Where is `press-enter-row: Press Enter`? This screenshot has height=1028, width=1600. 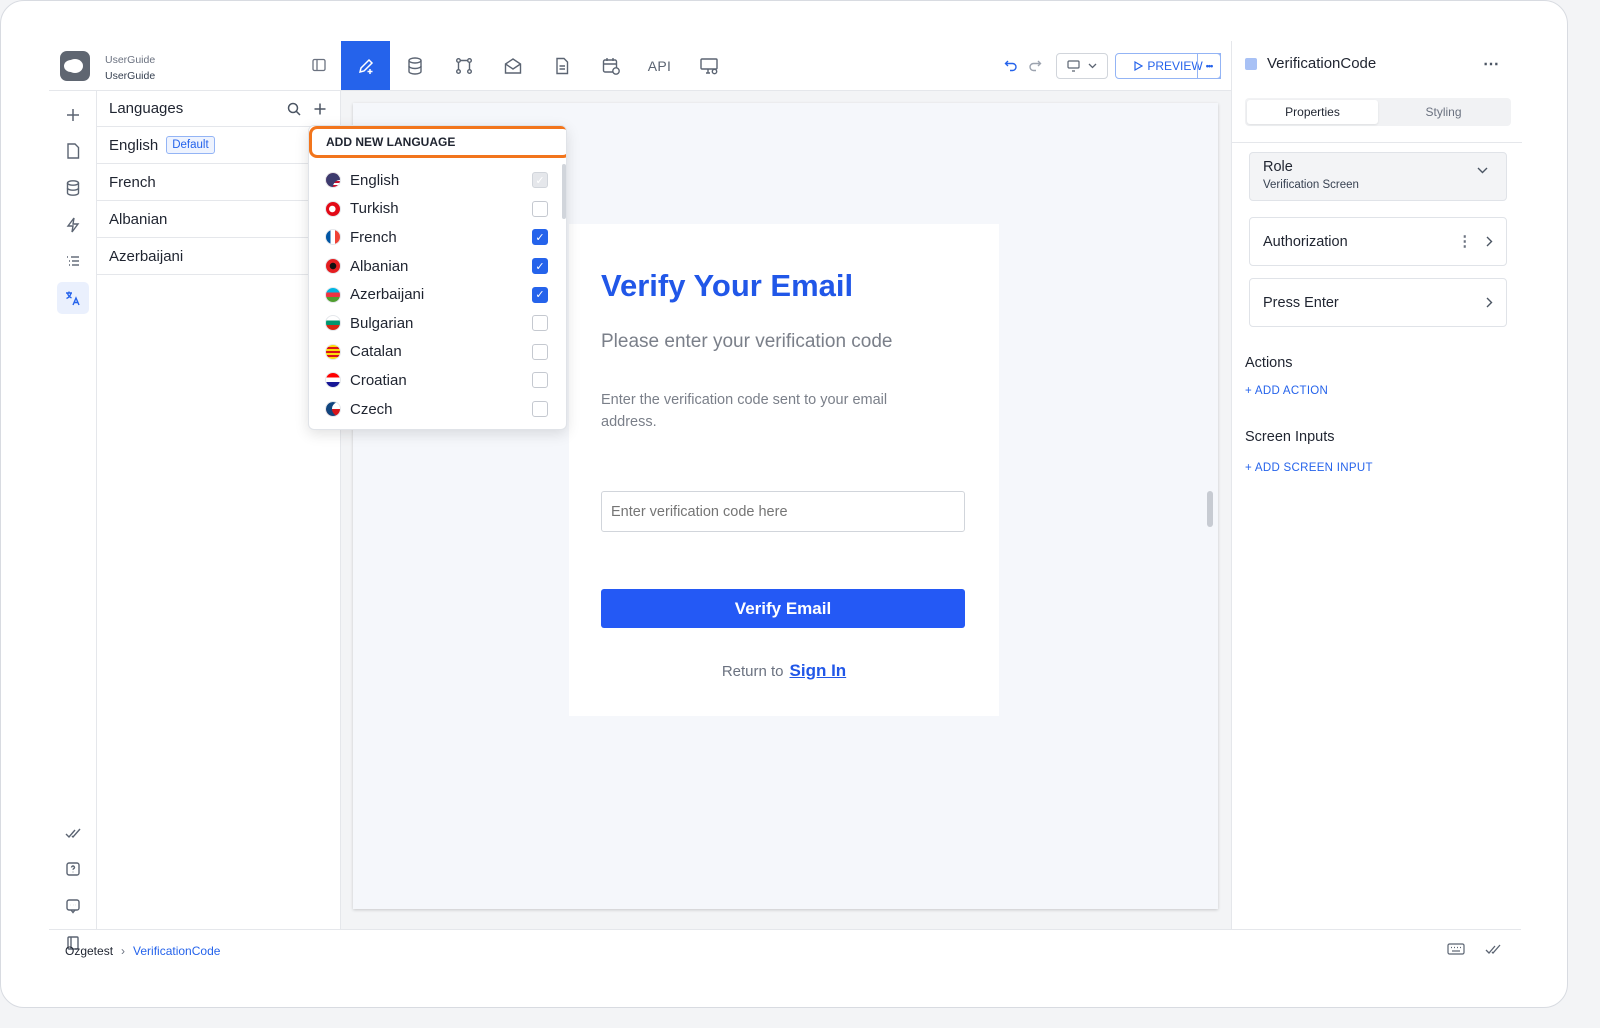 press-enter-row: Press Enter is located at coordinates (1378, 302).